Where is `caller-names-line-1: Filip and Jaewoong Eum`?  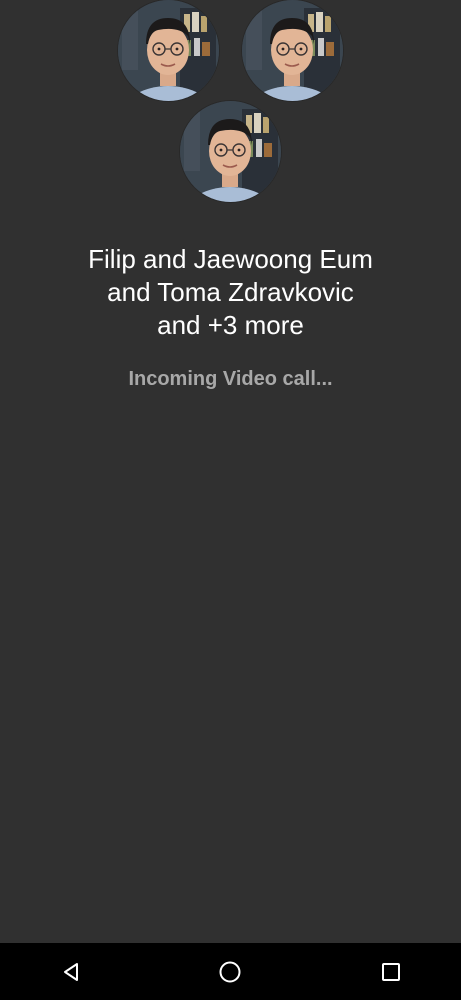 caller-names-line-1: Filip and Jaewoong Eum is located at coordinates (230, 259).